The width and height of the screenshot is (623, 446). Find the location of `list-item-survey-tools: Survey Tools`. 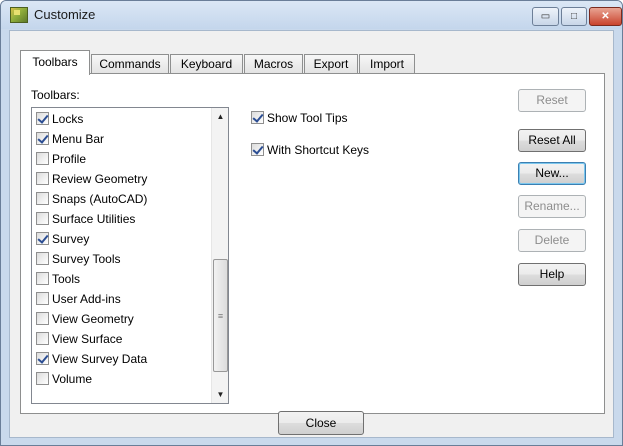

list-item-survey-tools: Survey Tools is located at coordinates (78, 259).